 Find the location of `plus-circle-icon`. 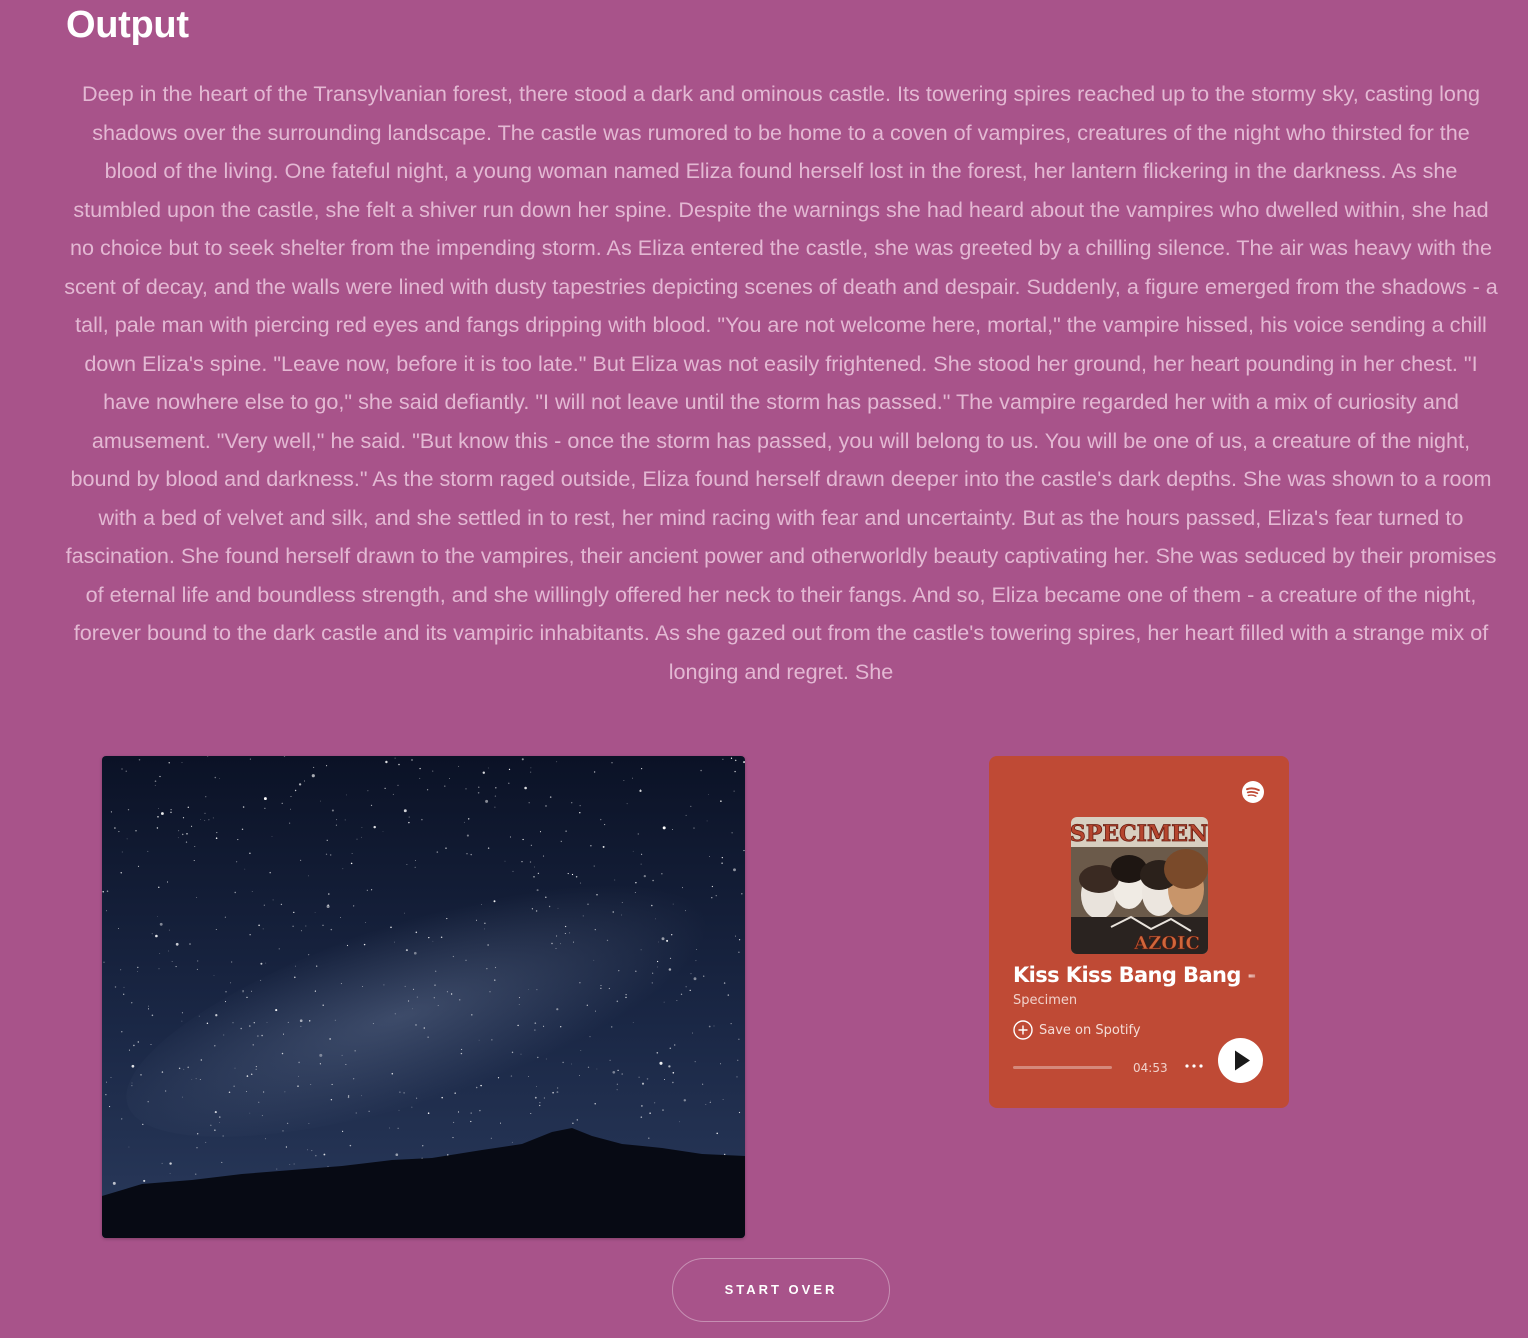

plus-circle-icon is located at coordinates (1023, 1030).